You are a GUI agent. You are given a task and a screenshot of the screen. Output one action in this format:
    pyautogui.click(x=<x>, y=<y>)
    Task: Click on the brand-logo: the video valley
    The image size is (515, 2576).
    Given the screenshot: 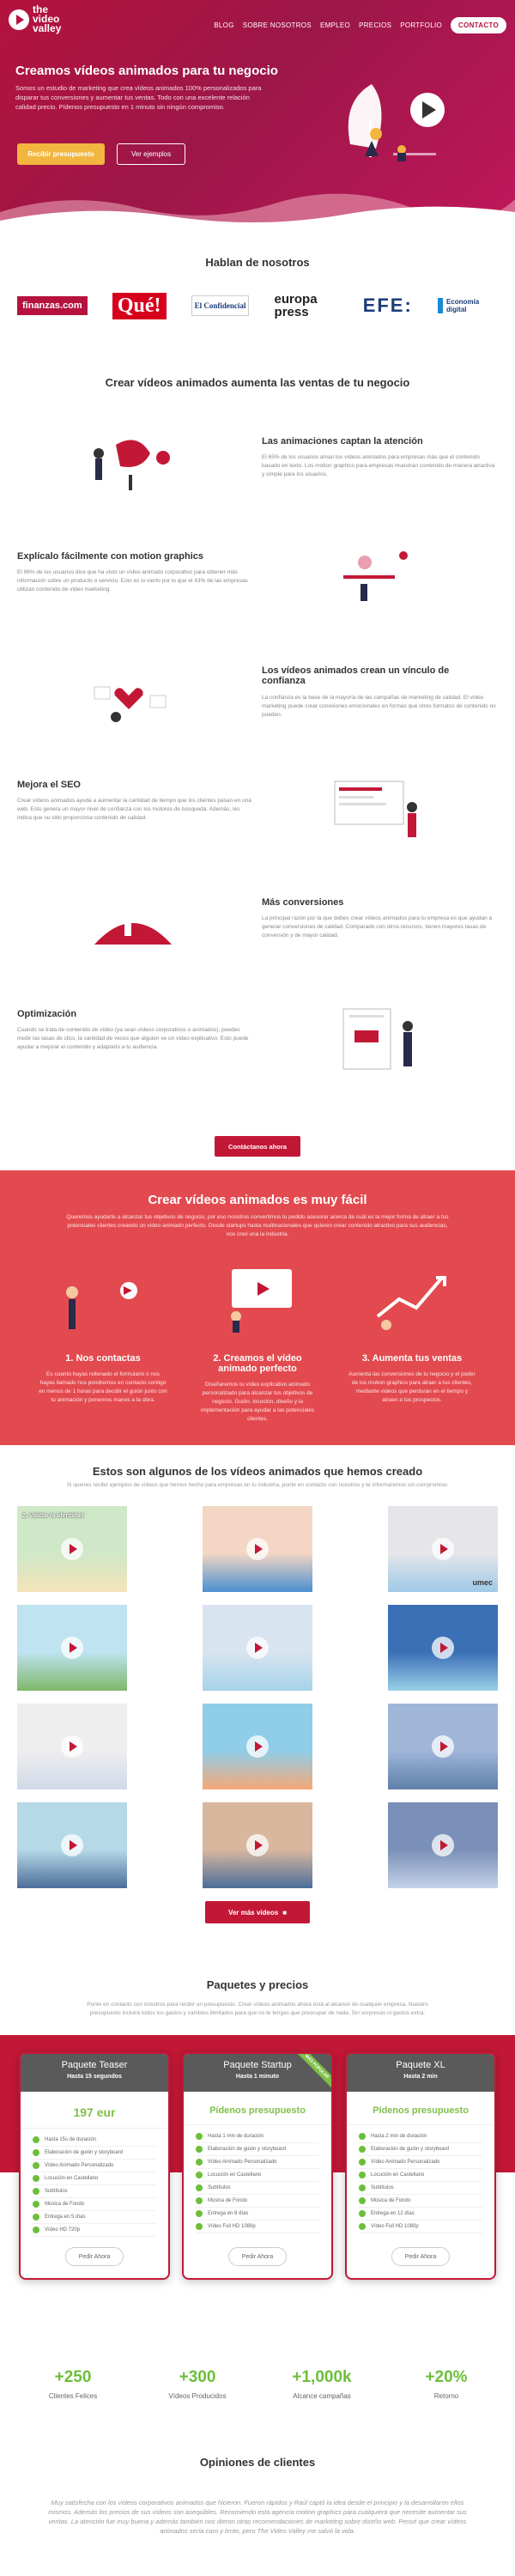 What is the action you would take?
    pyautogui.click(x=42, y=18)
    